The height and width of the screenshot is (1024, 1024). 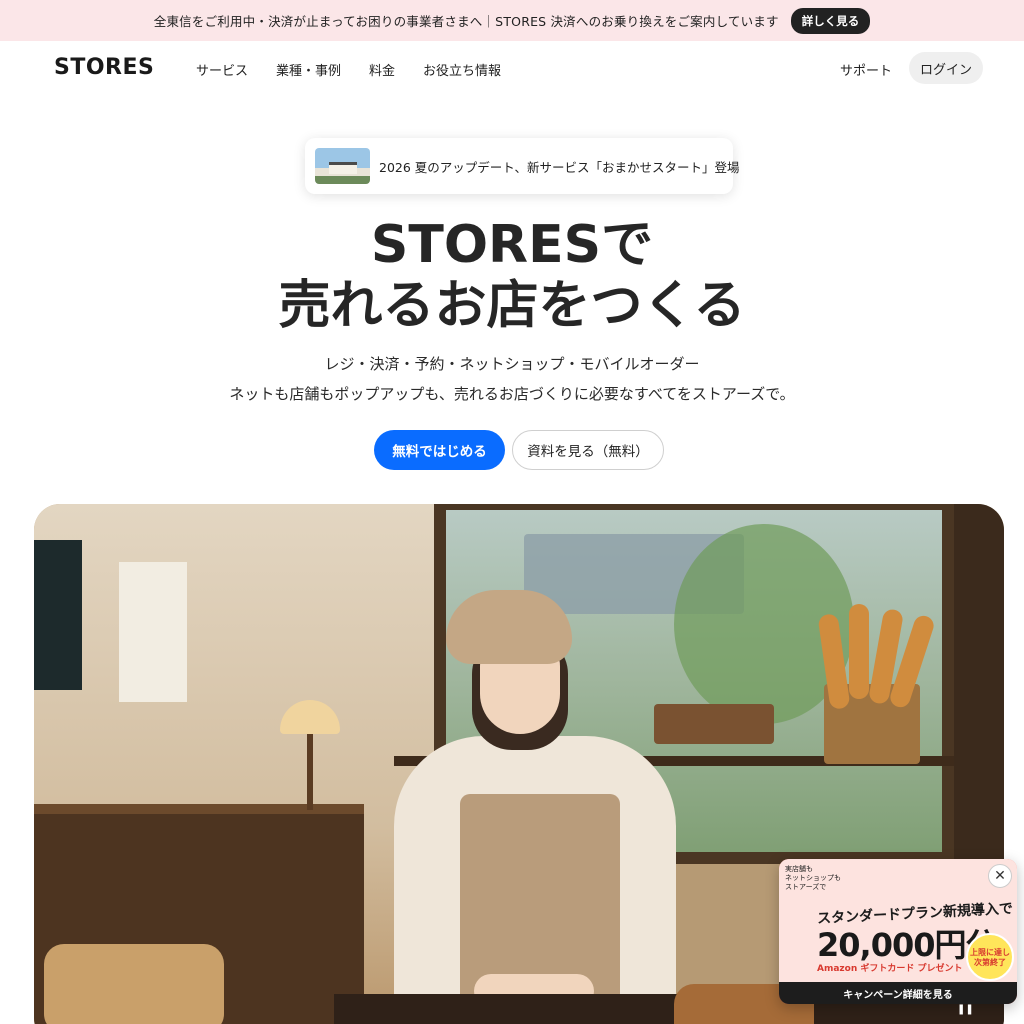 What do you see at coordinates (382, 69) in the screenshot?
I see `nav-item-pricing: 料金` at bounding box center [382, 69].